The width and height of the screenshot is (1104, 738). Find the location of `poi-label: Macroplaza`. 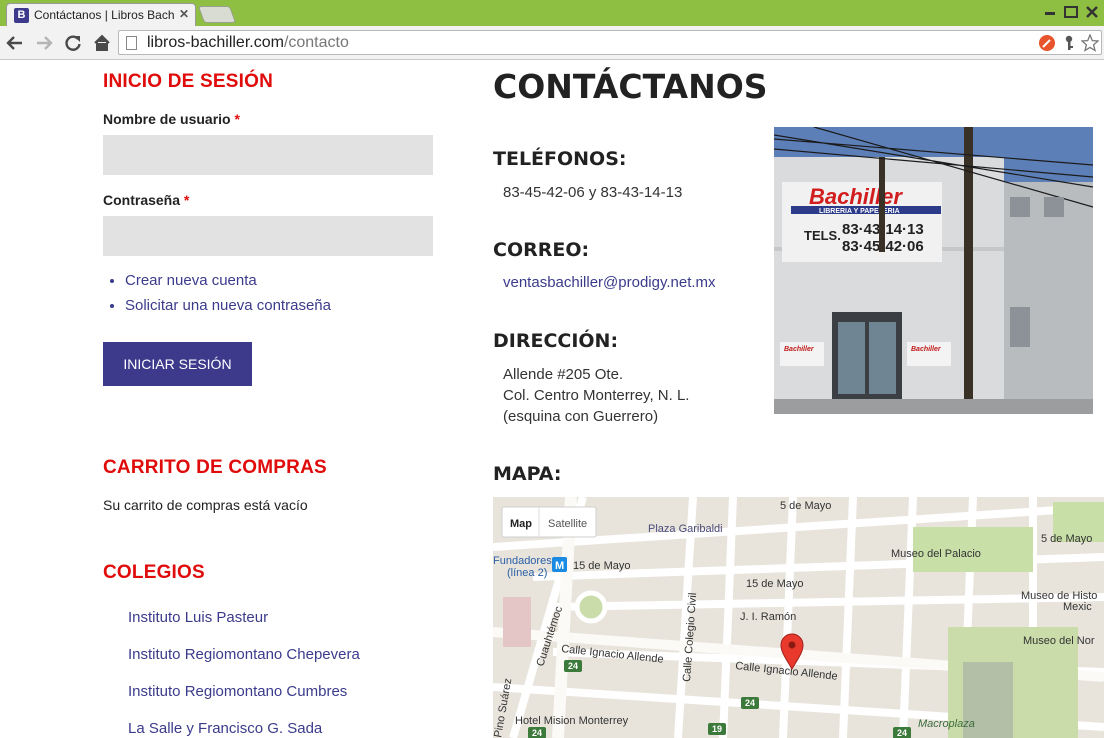

poi-label: Macroplaza is located at coordinates (946, 724).